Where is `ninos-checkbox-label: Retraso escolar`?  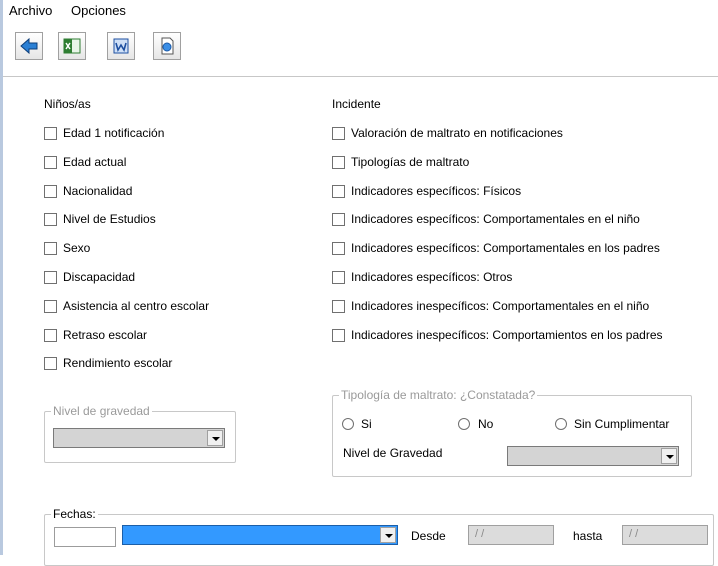
ninos-checkbox-label: Retraso escolar is located at coordinates (105, 335).